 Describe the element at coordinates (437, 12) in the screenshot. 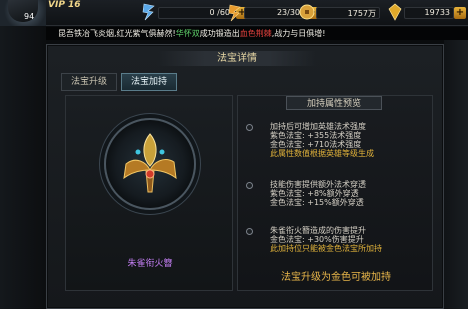

I see `gem-value: 19733` at that location.